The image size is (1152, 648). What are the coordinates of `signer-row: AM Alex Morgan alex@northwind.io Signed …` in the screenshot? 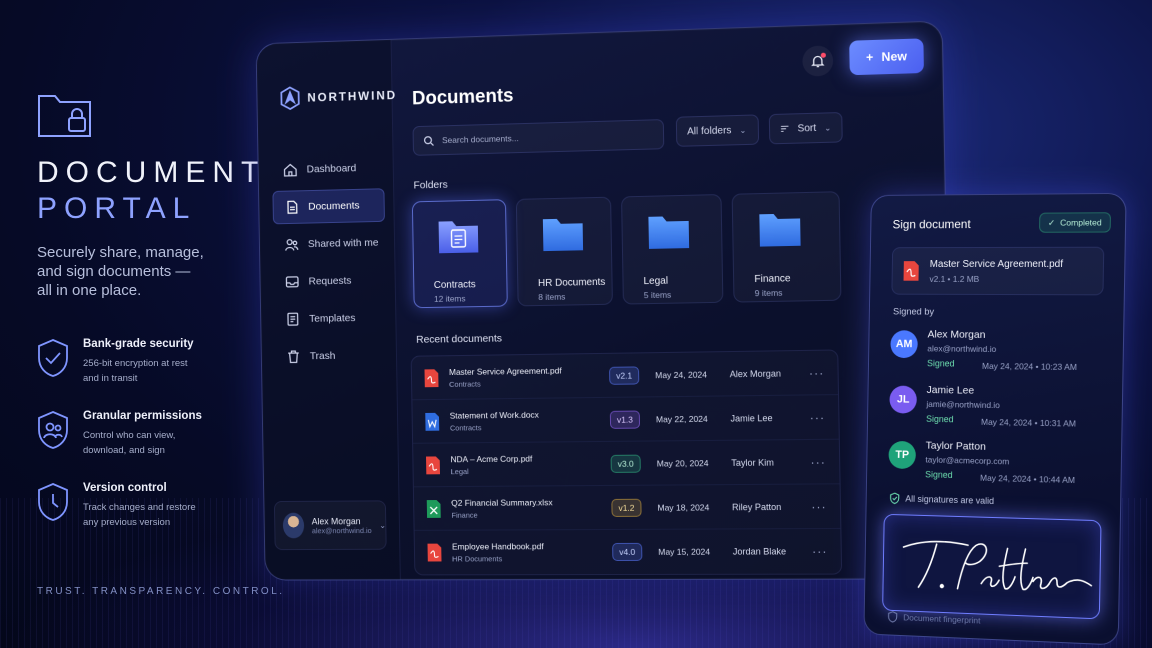 It's located at (997, 354).